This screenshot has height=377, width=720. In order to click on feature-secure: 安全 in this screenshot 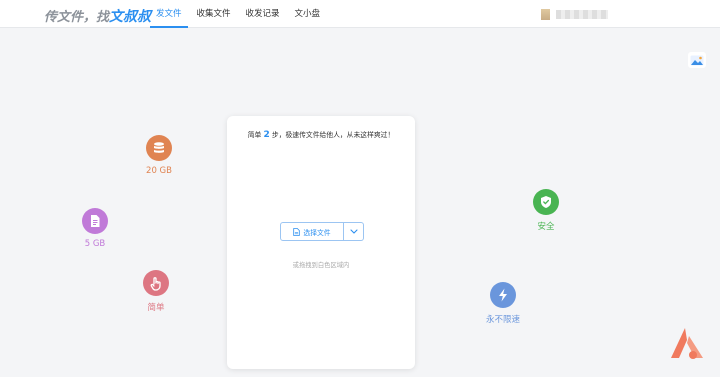, I will do `click(546, 210)`.